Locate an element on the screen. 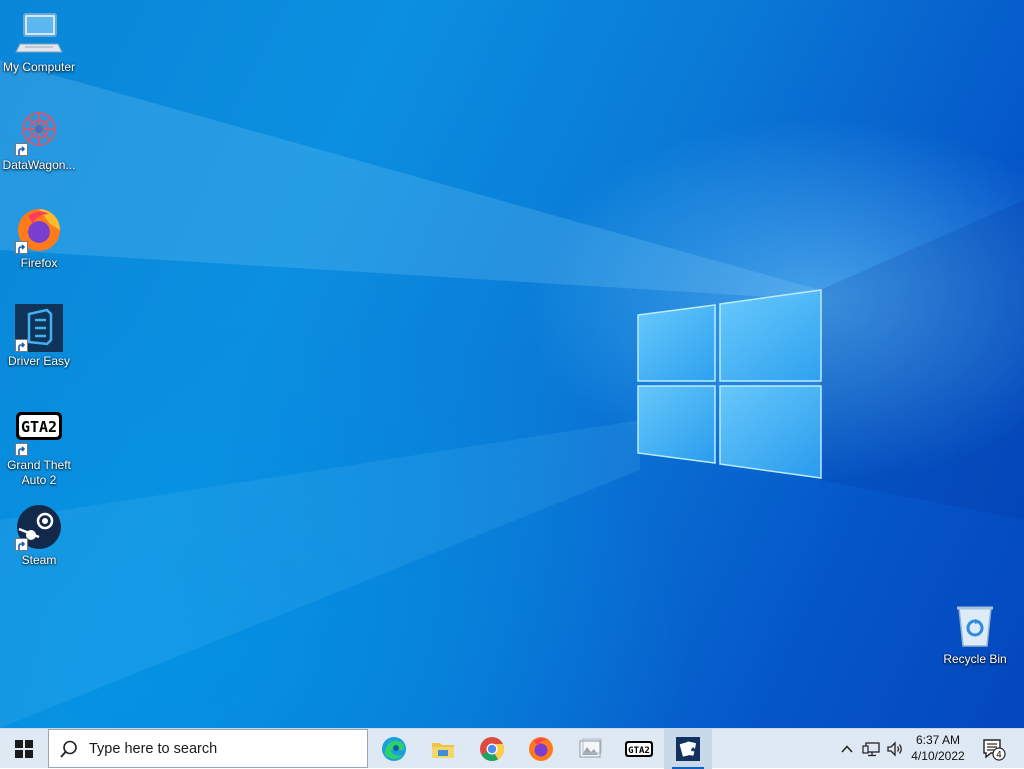 The width and height of the screenshot is (1024, 769). solitaire-icon: ♠ is located at coordinates (688, 749).